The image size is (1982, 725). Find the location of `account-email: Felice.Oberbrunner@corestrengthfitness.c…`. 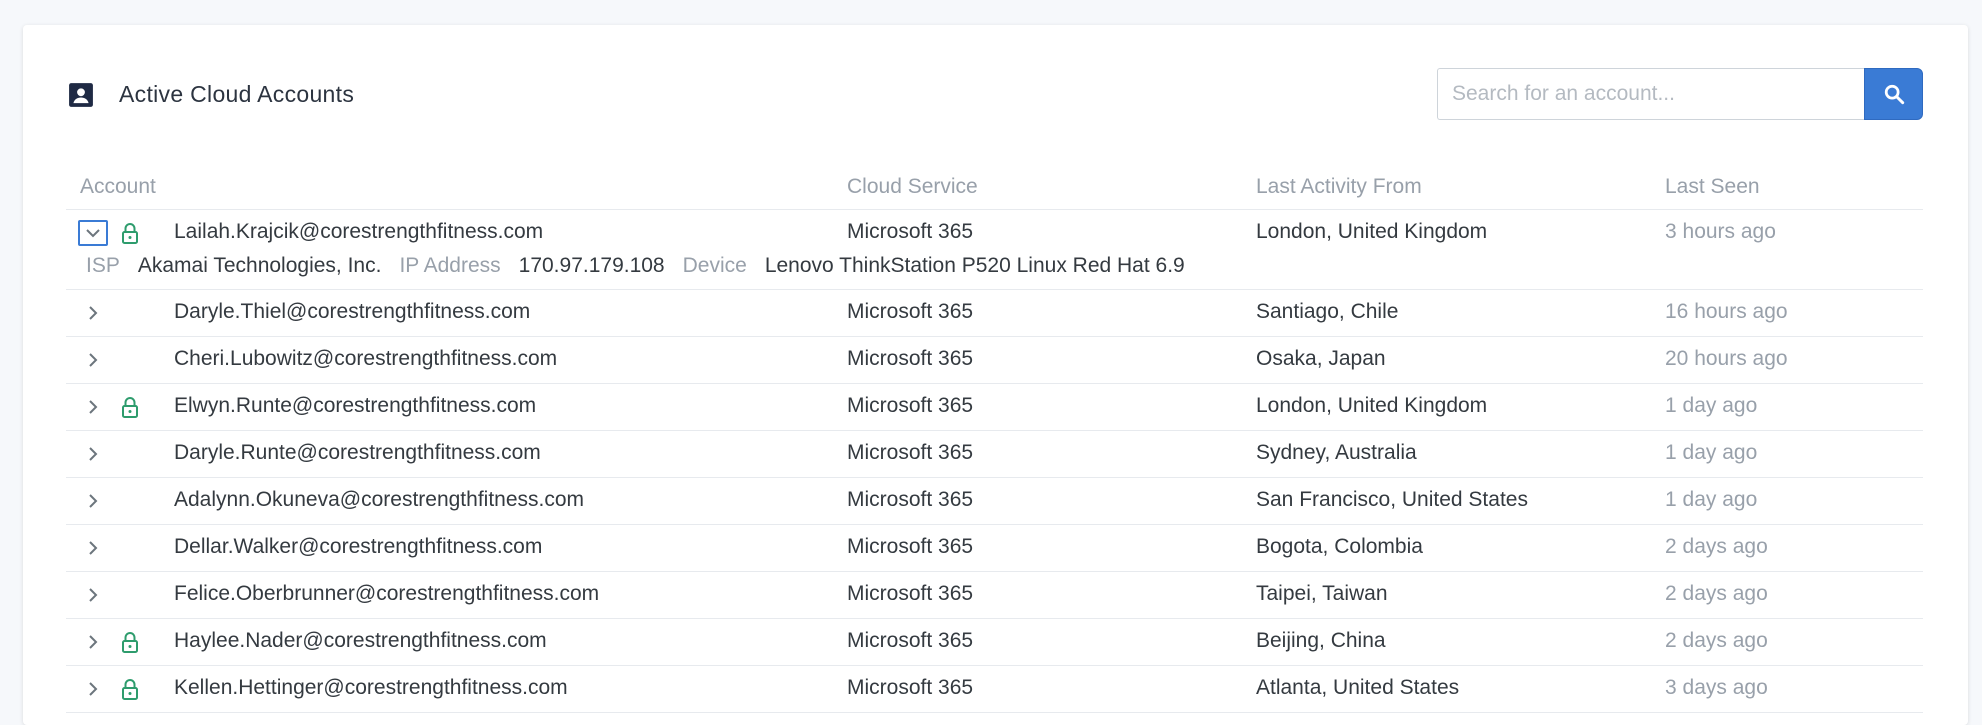

account-email: Felice.Oberbrunner@corestrengthfitness.c… is located at coordinates (387, 593).